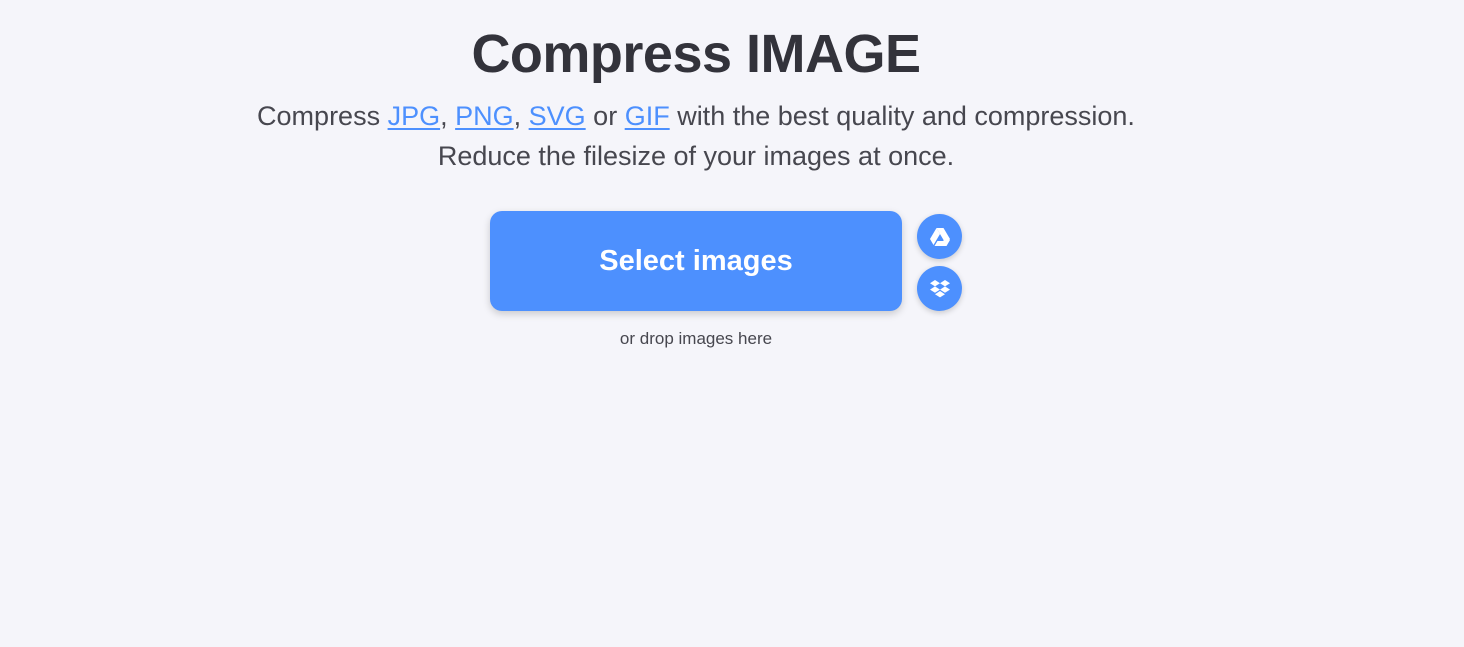 The height and width of the screenshot is (647, 1464). I want to click on select-images-button: Select images, so click(696, 261).